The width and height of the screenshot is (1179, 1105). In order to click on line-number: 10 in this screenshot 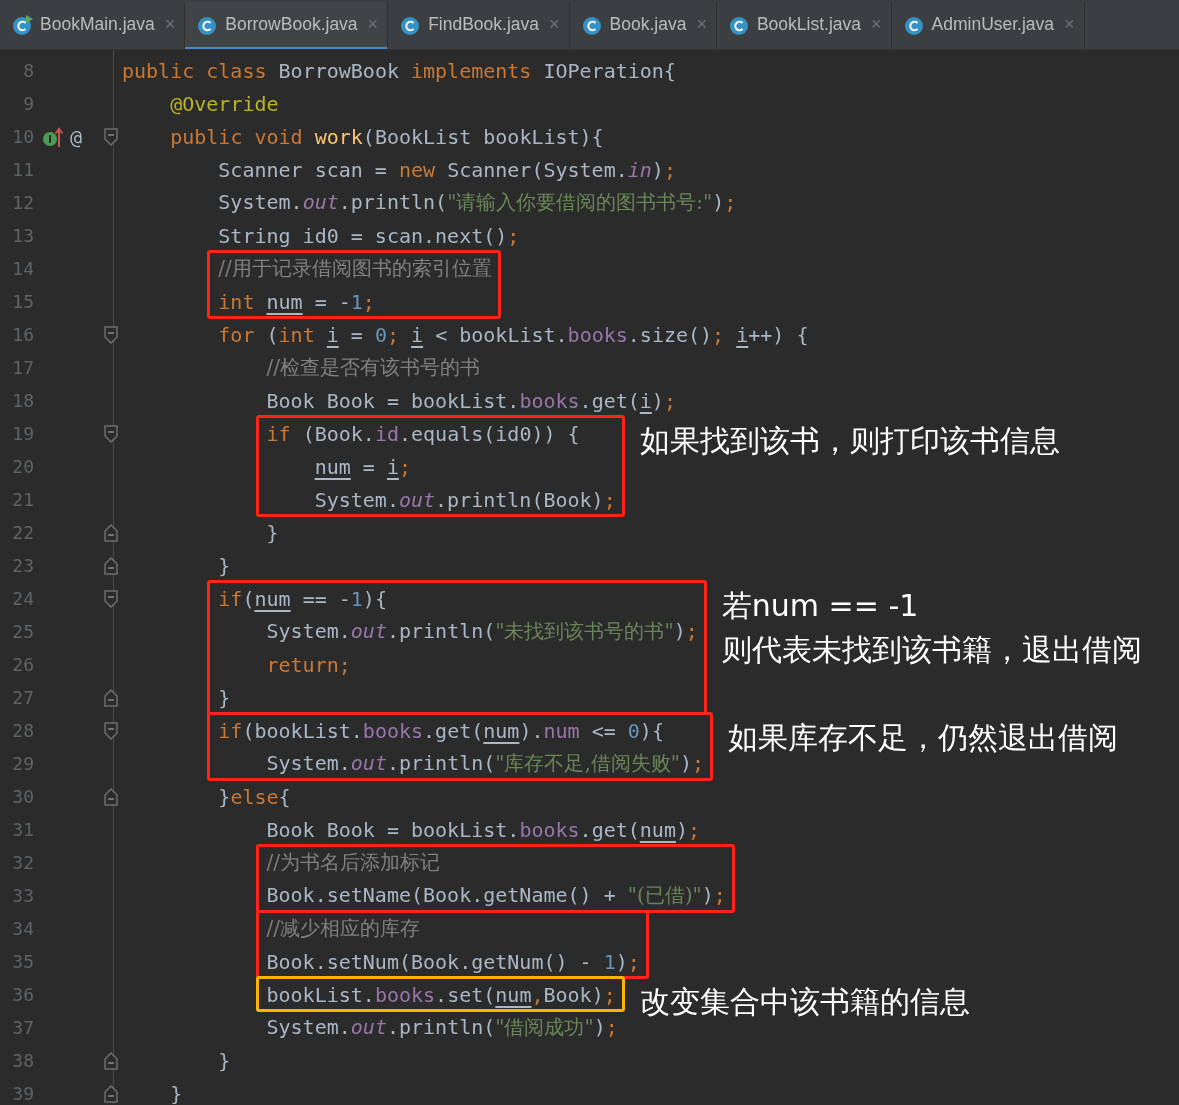, I will do `click(22, 136)`.